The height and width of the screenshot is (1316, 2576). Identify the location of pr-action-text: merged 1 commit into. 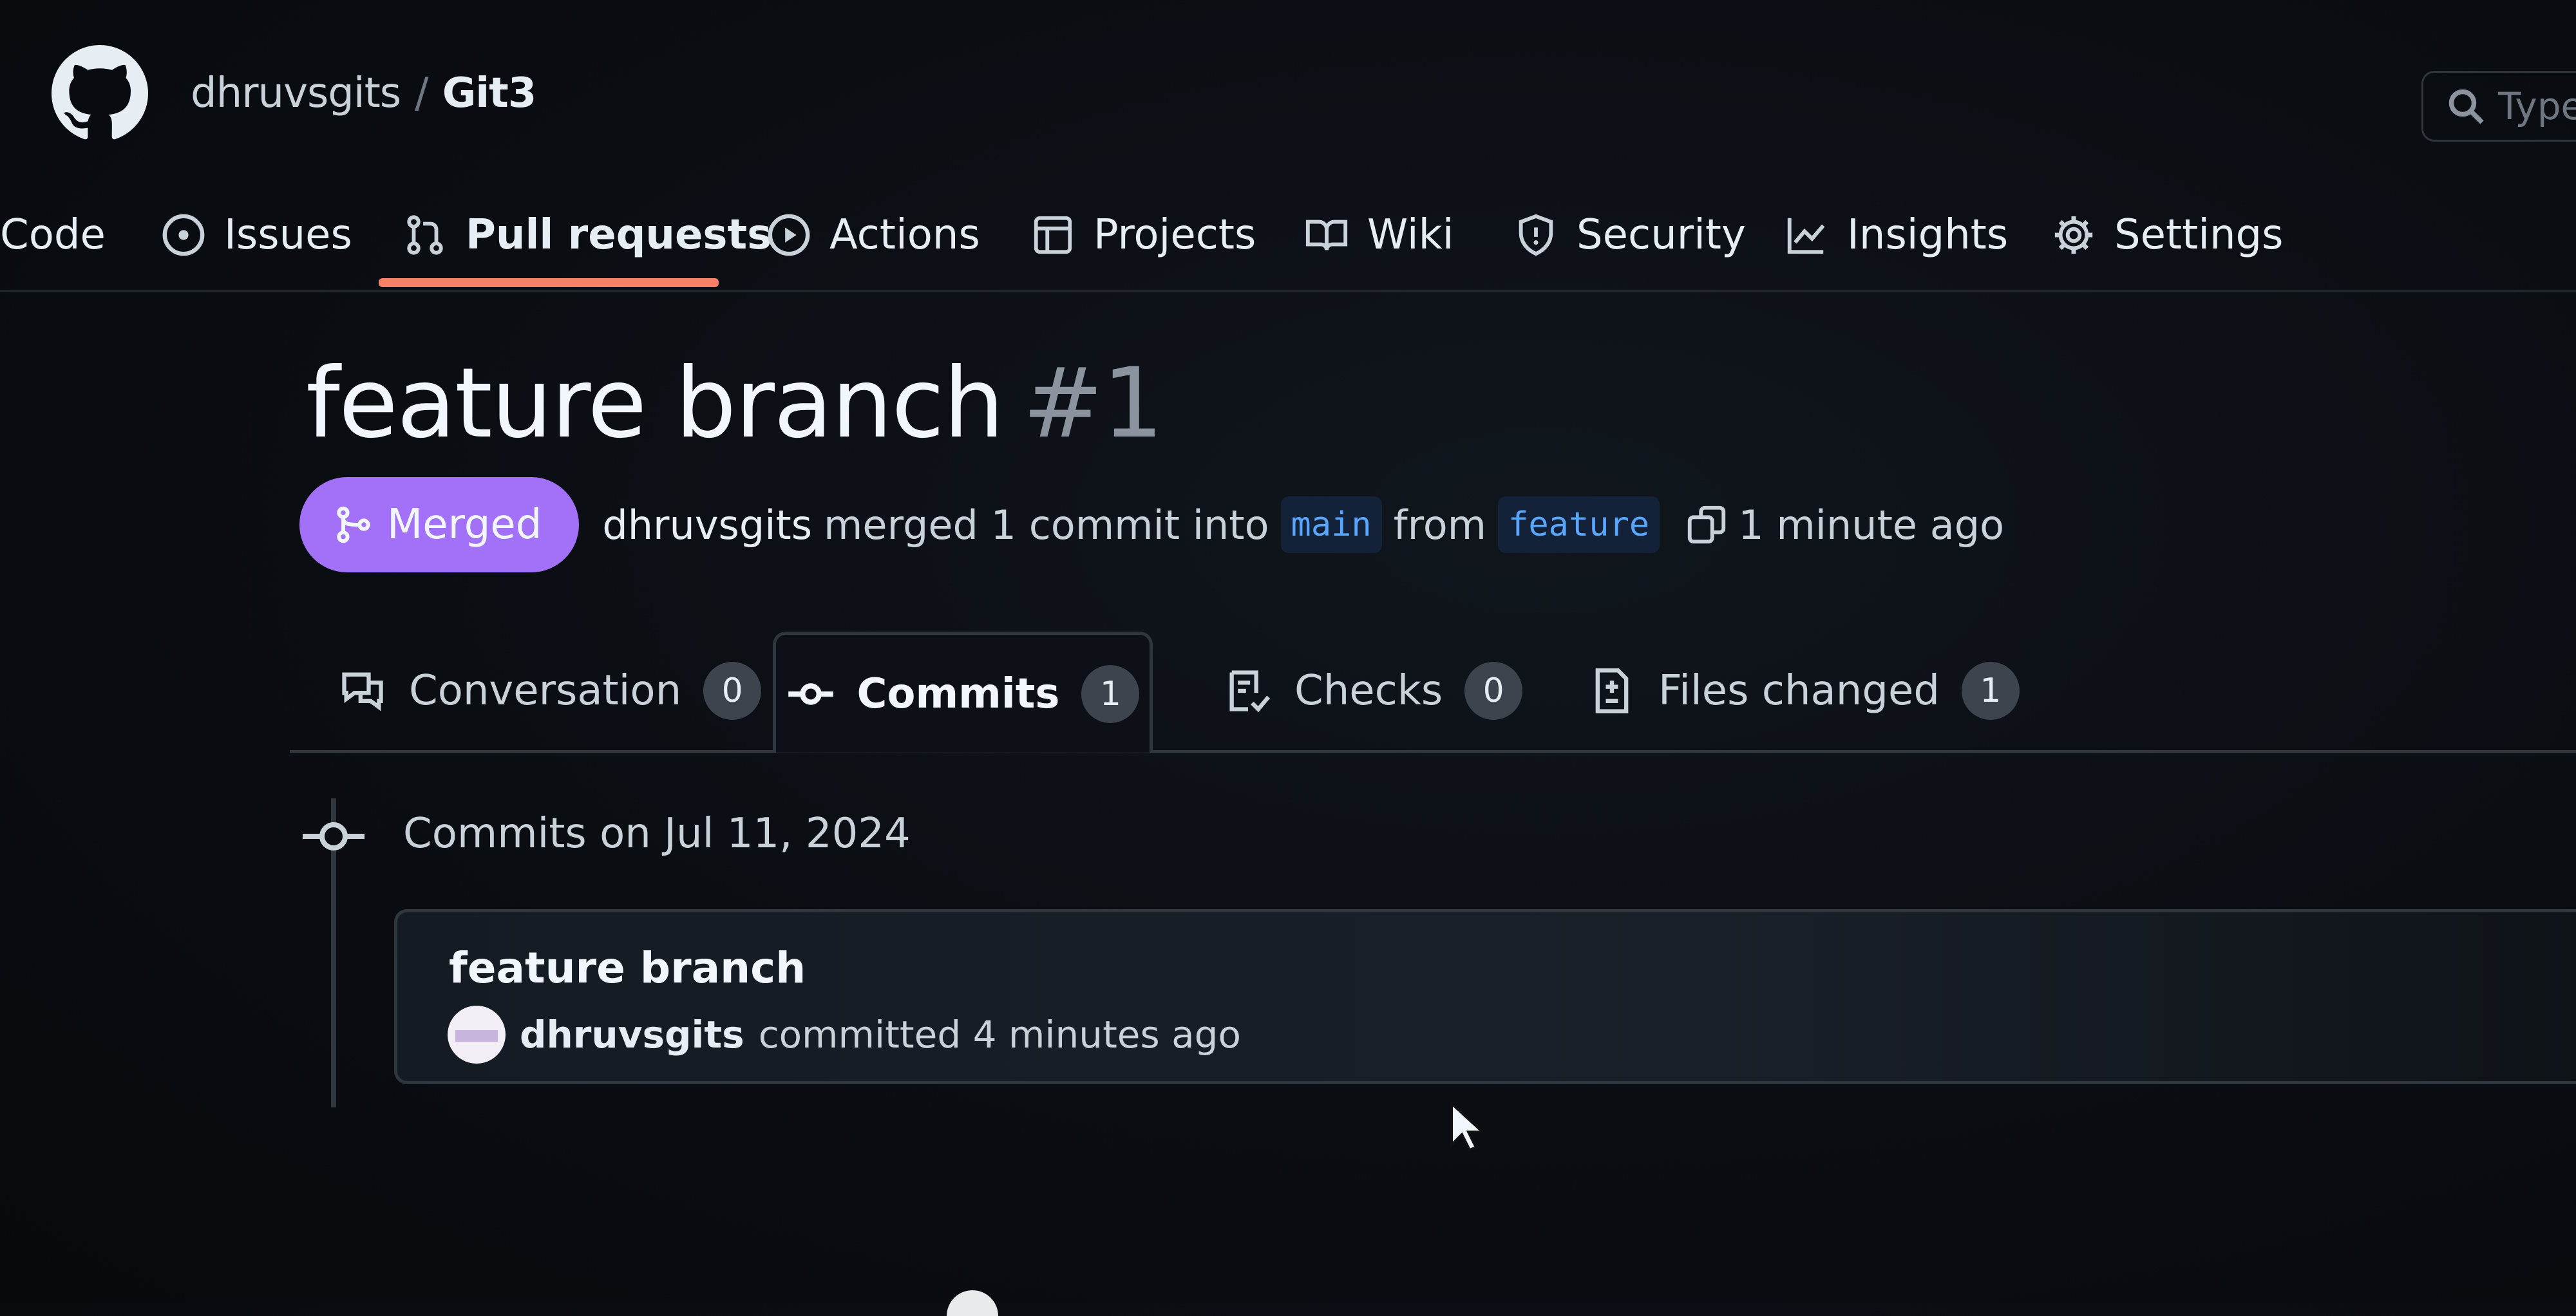
(1046, 525).